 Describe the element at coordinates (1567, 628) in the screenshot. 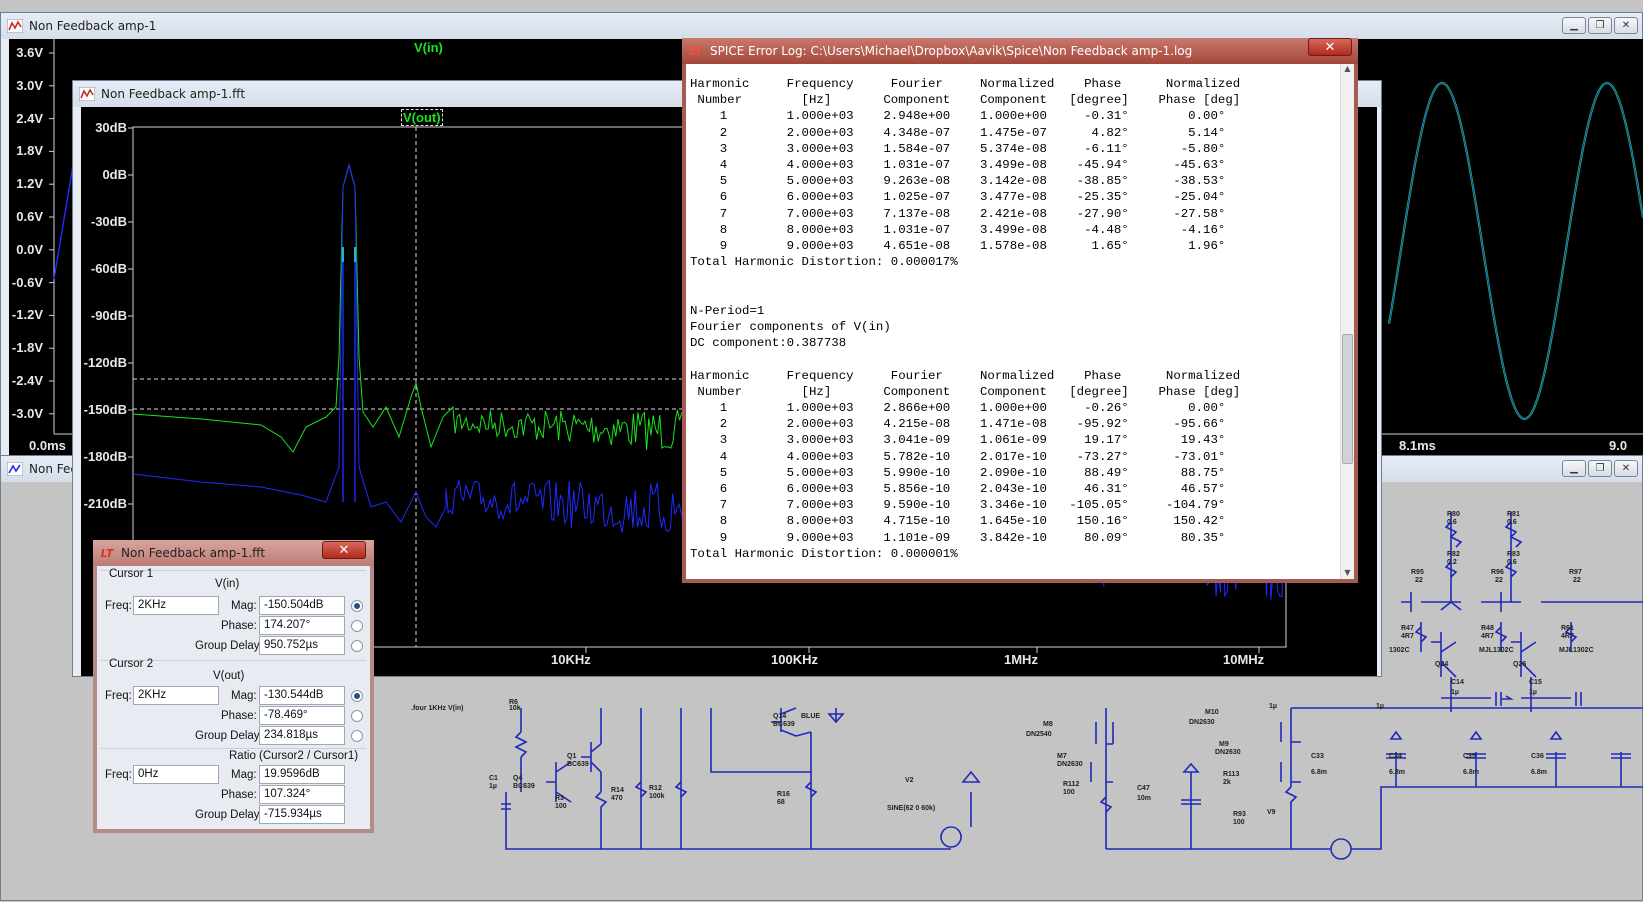

I see `component-label: R61` at that location.